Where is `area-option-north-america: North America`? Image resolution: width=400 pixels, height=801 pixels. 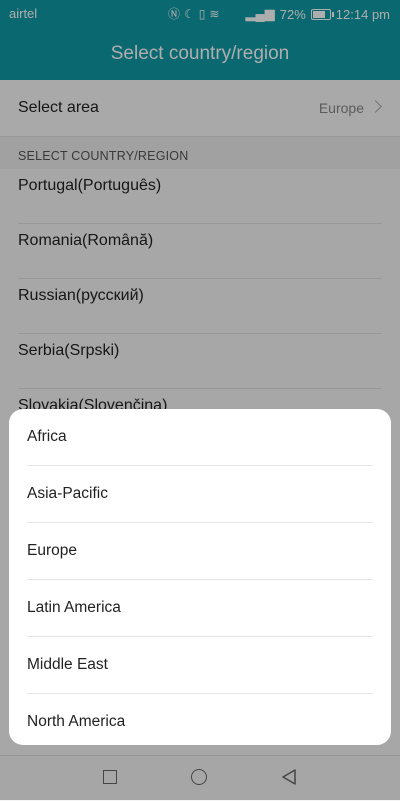
area-option-north-america: North America is located at coordinates (200, 722).